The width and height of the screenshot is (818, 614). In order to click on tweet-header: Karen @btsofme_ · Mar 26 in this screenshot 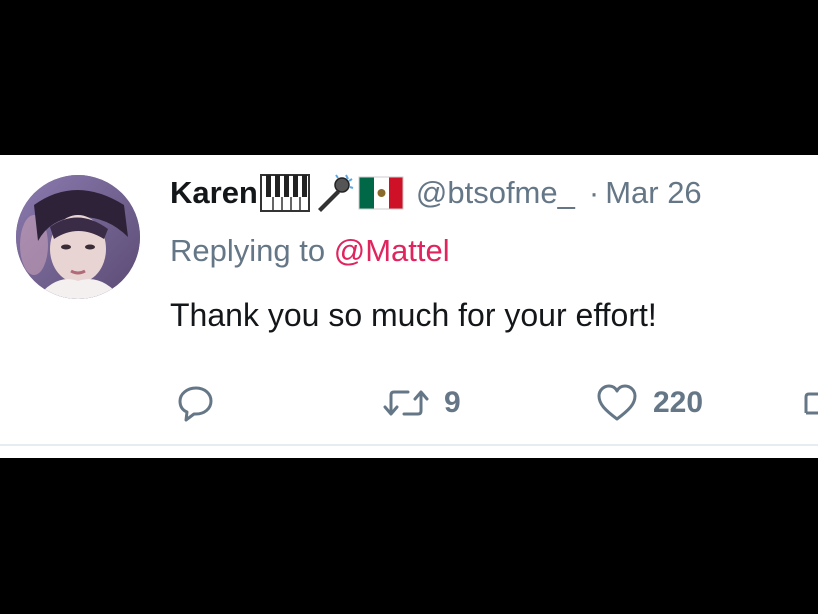, I will do `click(436, 193)`.